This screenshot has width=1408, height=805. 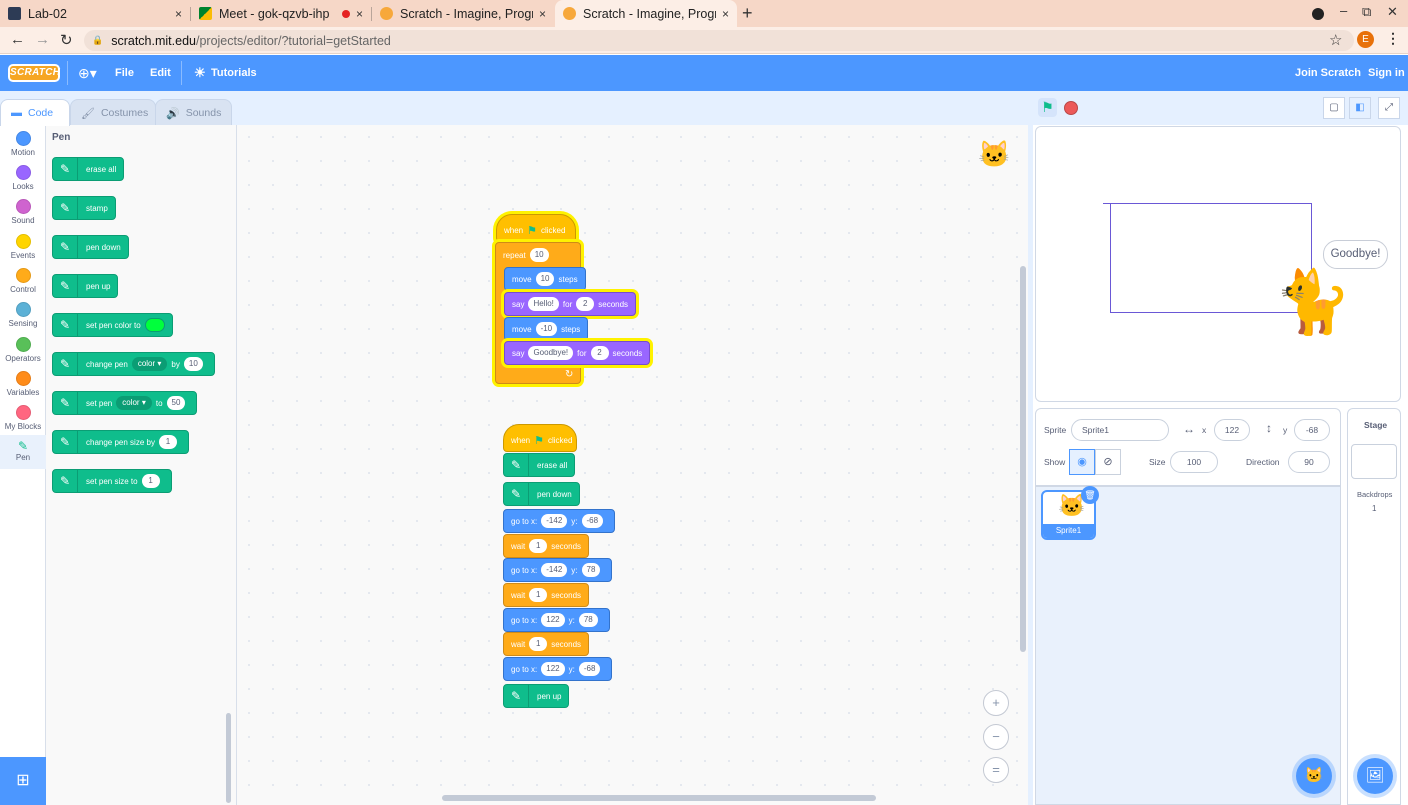 What do you see at coordinates (112, 481) in the screenshot?
I see `palette-block-set-pen-size: ✎ set pen size to 1` at bounding box center [112, 481].